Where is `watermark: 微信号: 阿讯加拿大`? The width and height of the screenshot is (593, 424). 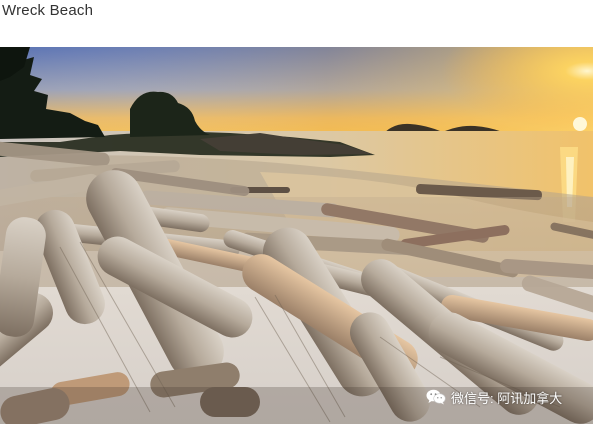
watermark: 微信号: 阿讯加拿大 is located at coordinates (494, 397).